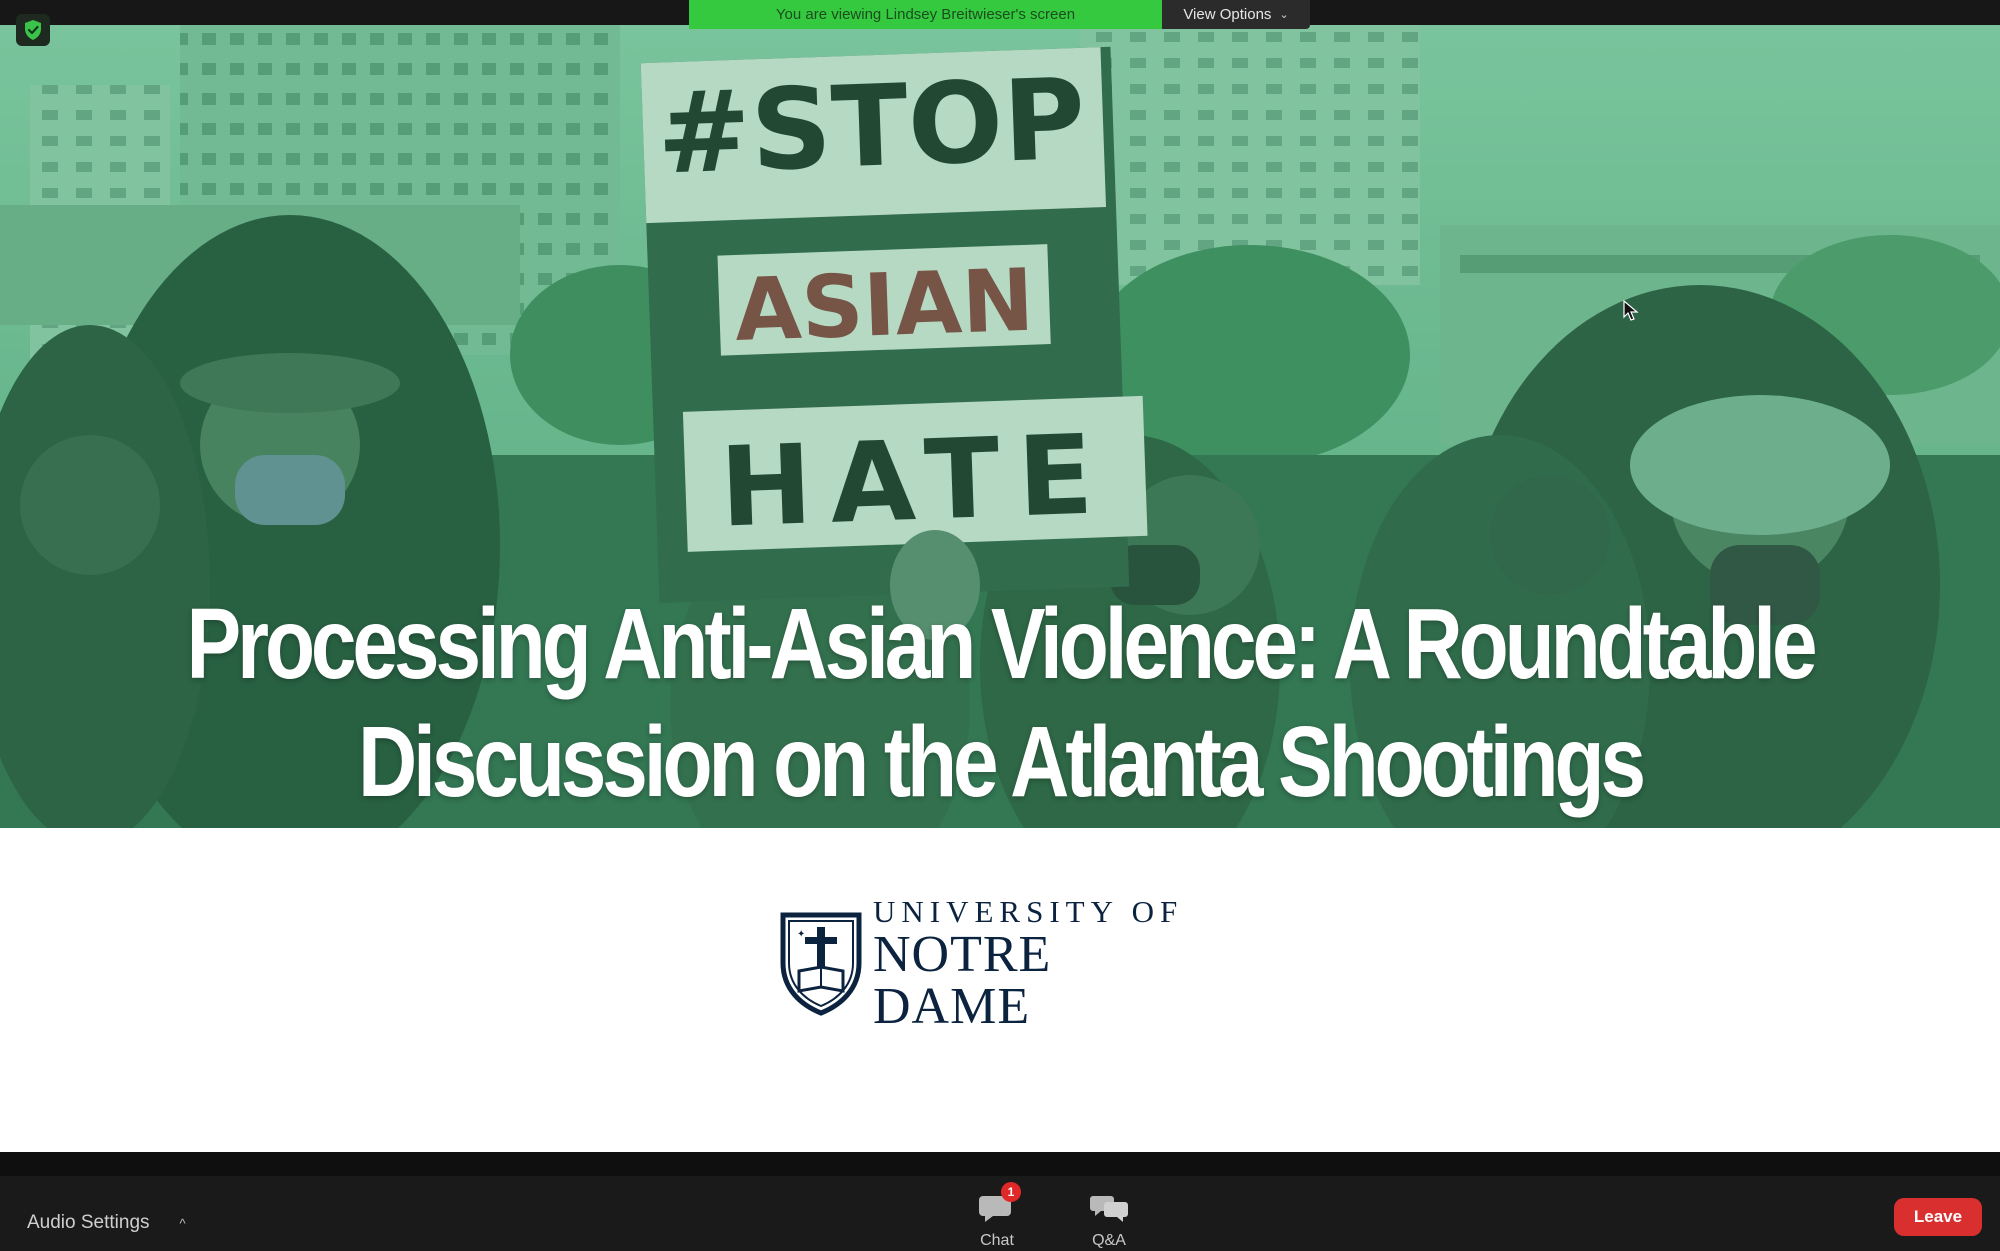 The image size is (2000, 1251). I want to click on chat-button: 1 Chat, so click(997, 1216).